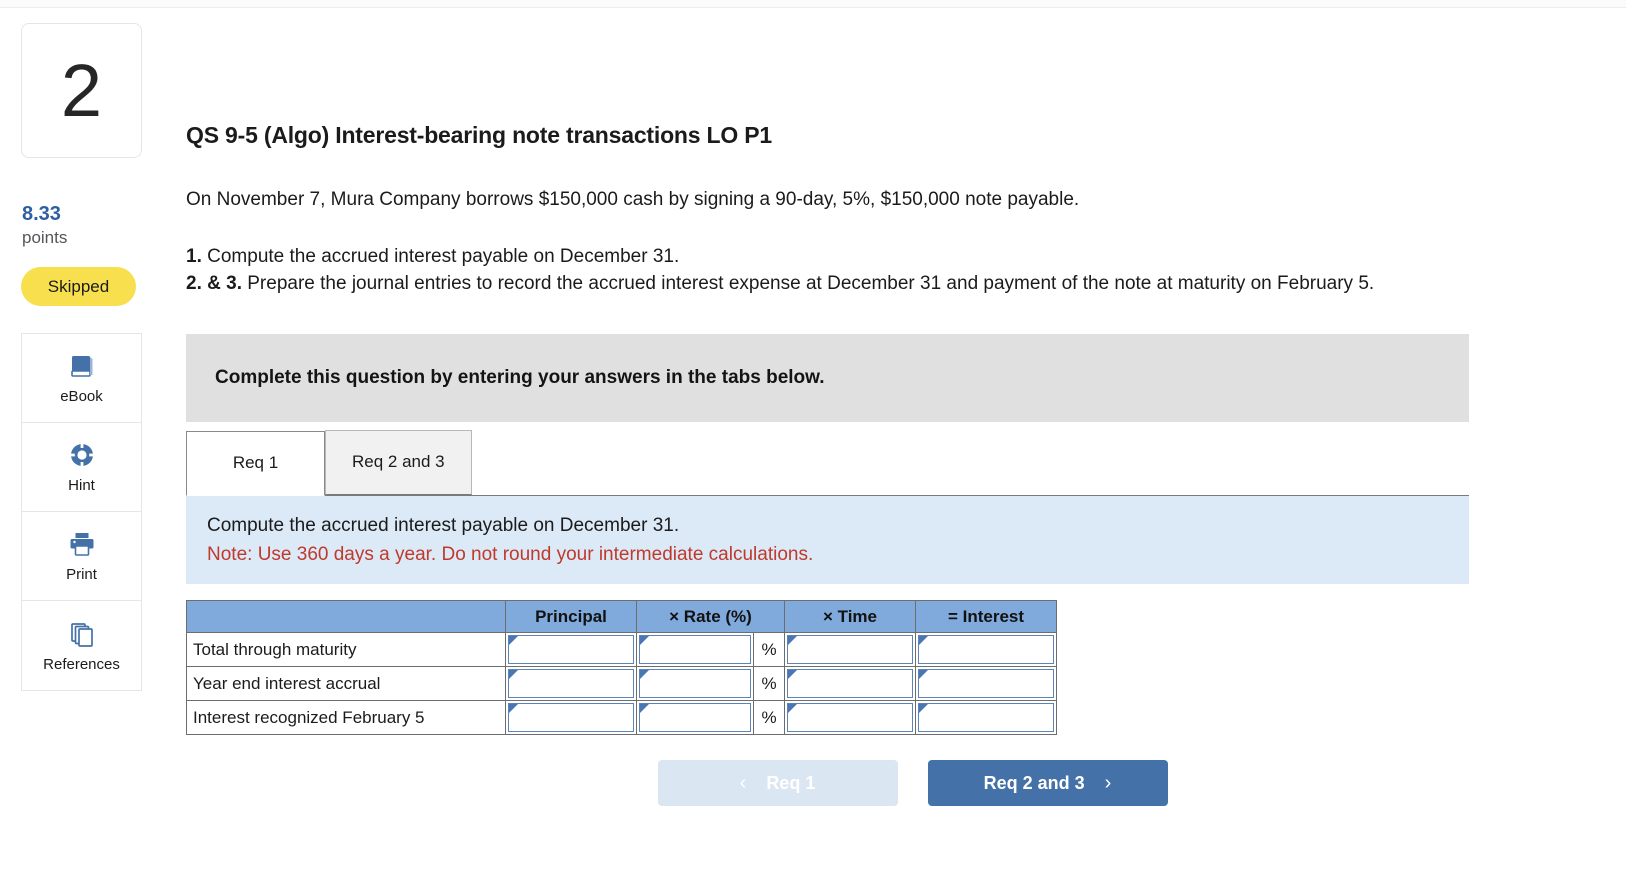 The height and width of the screenshot is (880, 1626). I want to click on input-principal-row1, so click(571, 650).